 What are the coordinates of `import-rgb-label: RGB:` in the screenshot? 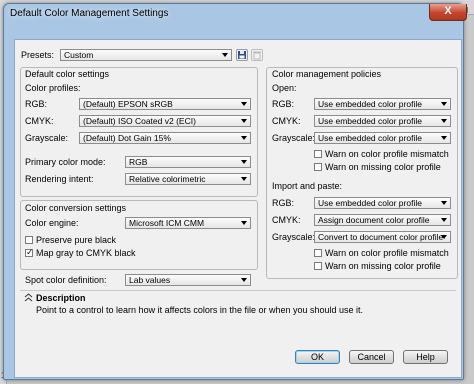 It's located at (283, 203).